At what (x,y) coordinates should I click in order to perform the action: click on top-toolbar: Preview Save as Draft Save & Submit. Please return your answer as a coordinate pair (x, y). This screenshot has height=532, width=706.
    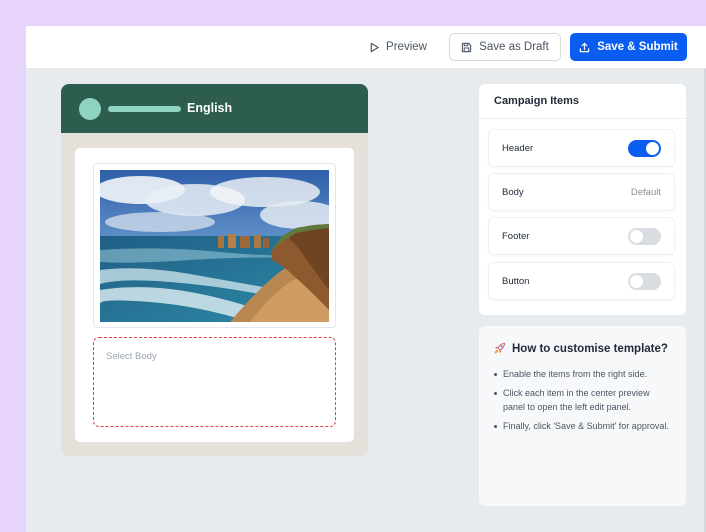
    Looking at the image, I should click on (366, 47).